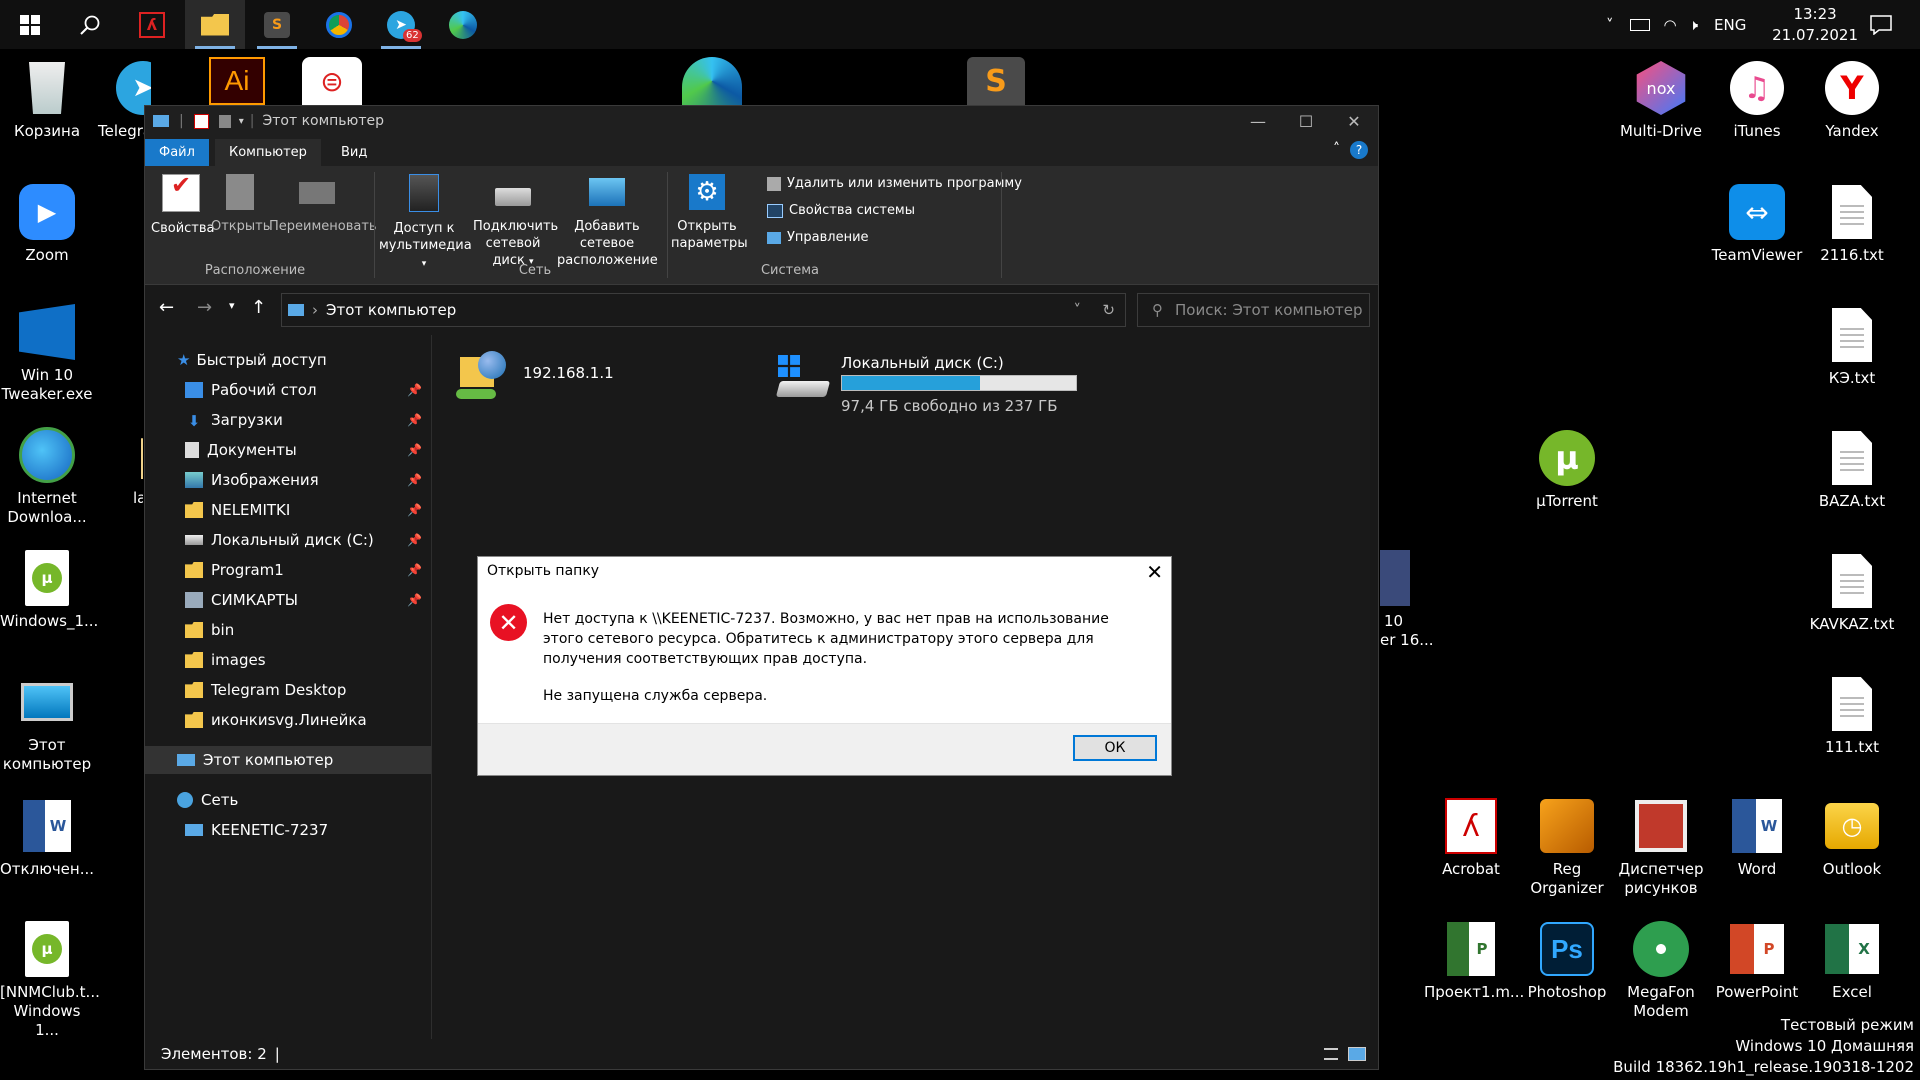  I want to click on language-indicator: ENG, so click(1730, 25).